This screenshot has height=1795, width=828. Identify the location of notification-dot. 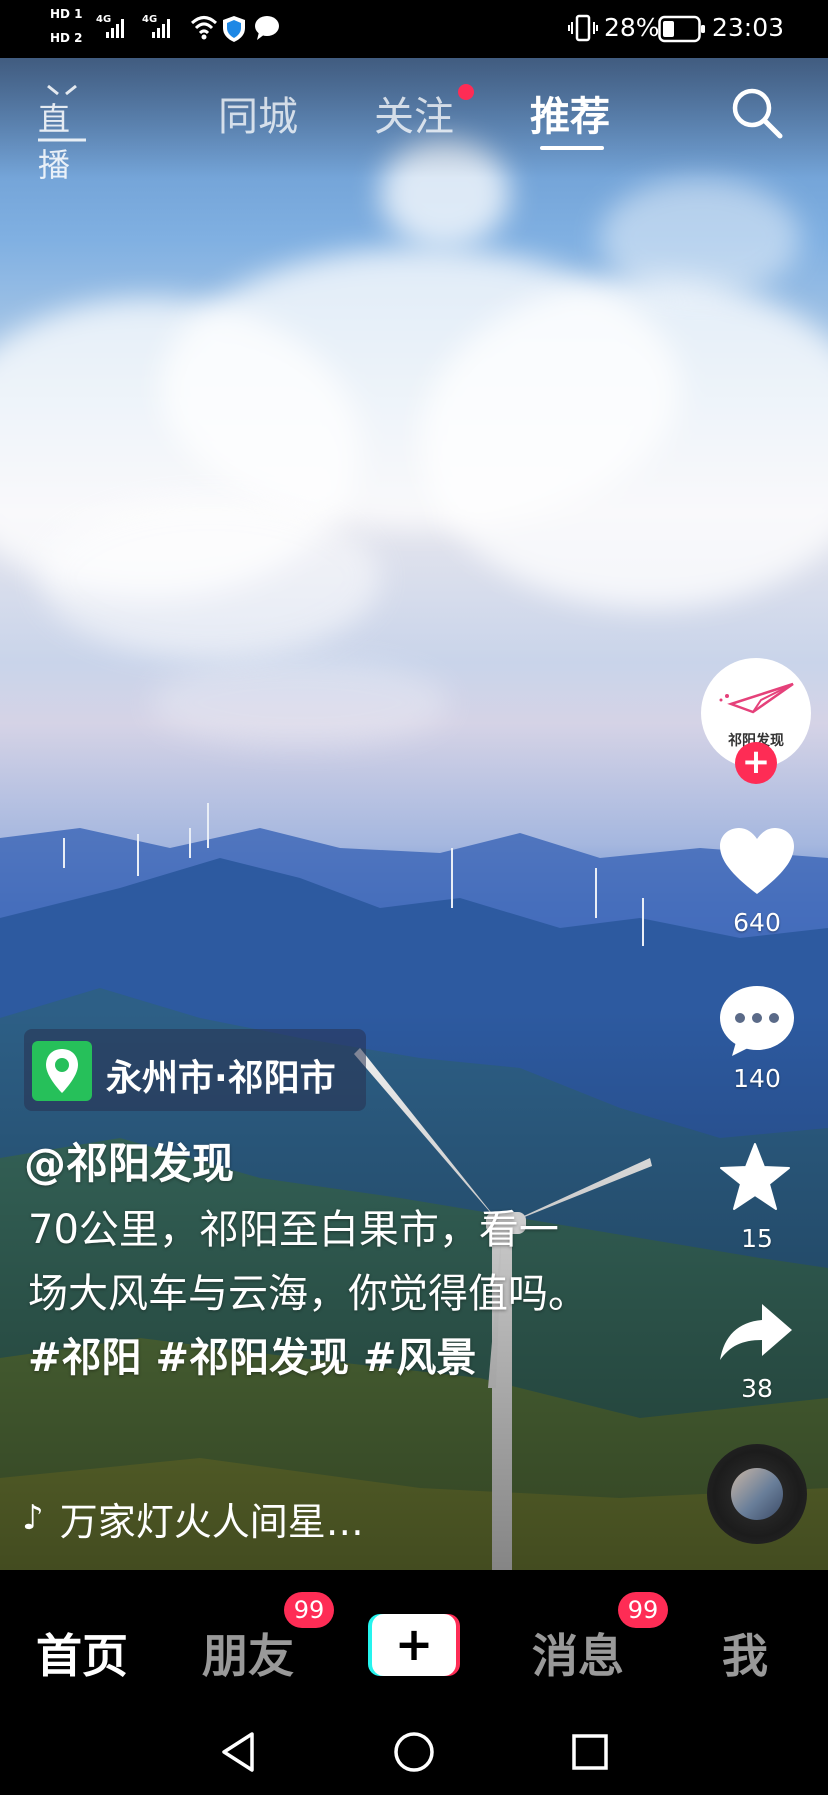
(466, 92).